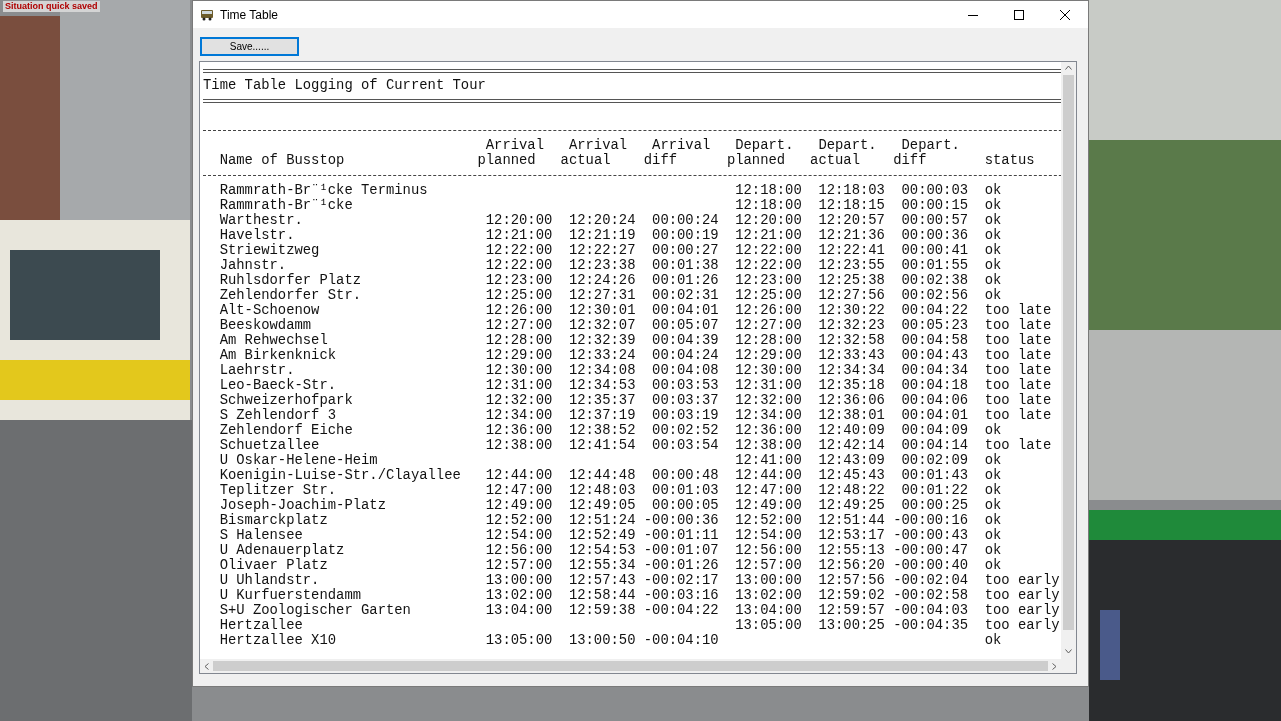 The height and width of the screenshot is (721, 1281). I want to click on time-value: 12:52:49, so click(602, 535).